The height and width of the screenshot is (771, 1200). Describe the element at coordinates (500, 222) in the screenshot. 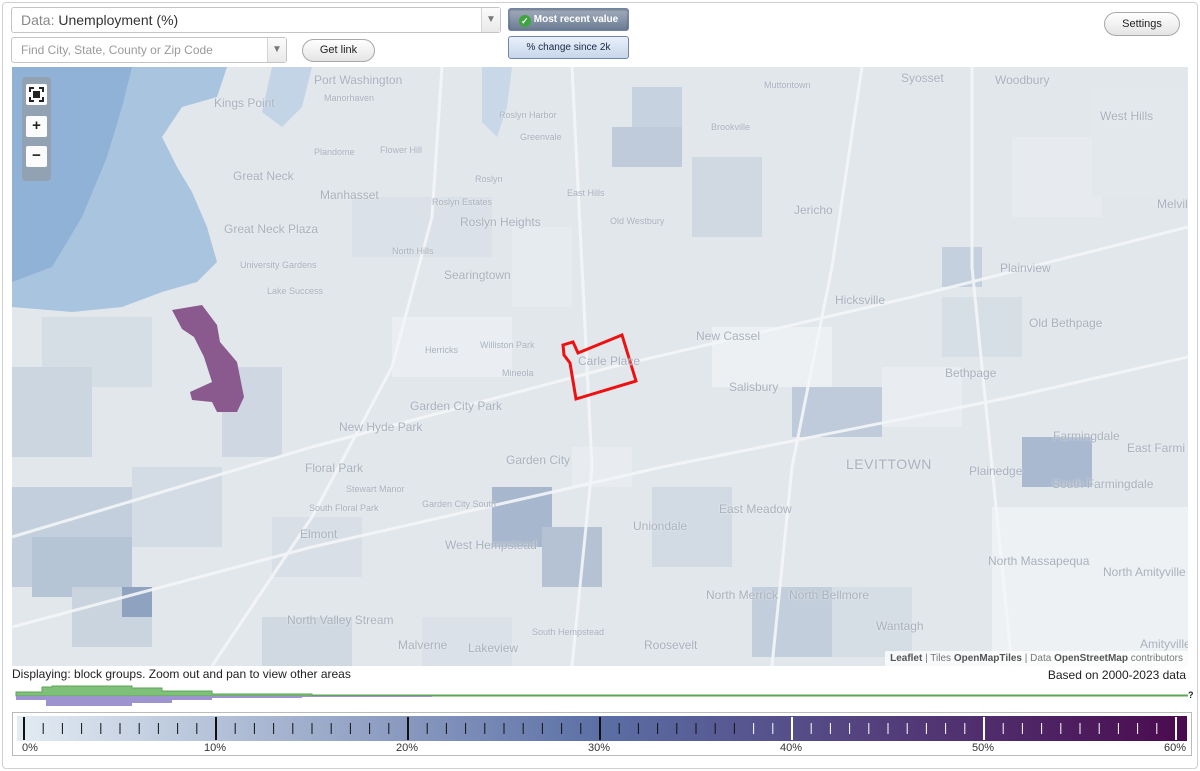

I see `place-label: Roslyn Heights` at that location.